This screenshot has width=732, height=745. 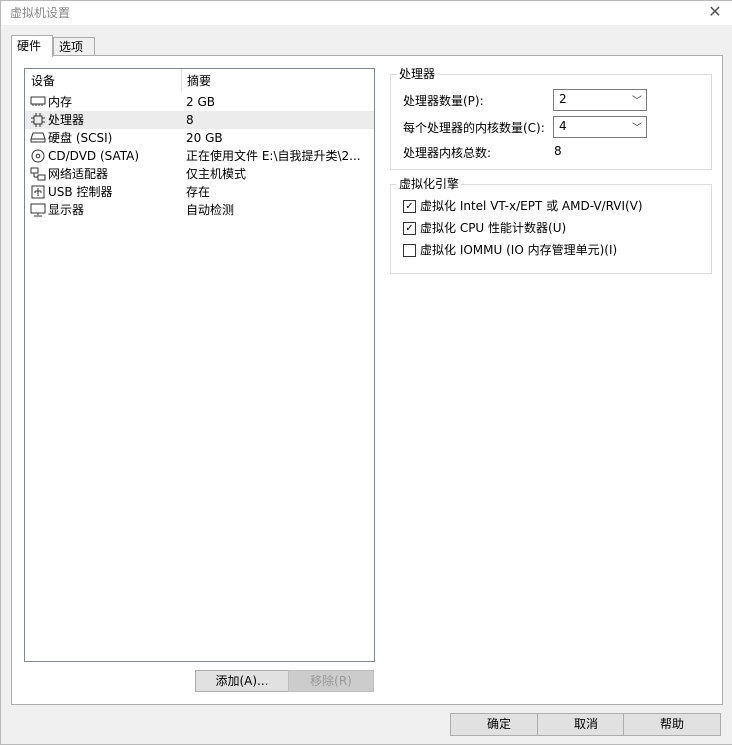 I want to click on device-summary: 存在, so click(x=198, y=192).